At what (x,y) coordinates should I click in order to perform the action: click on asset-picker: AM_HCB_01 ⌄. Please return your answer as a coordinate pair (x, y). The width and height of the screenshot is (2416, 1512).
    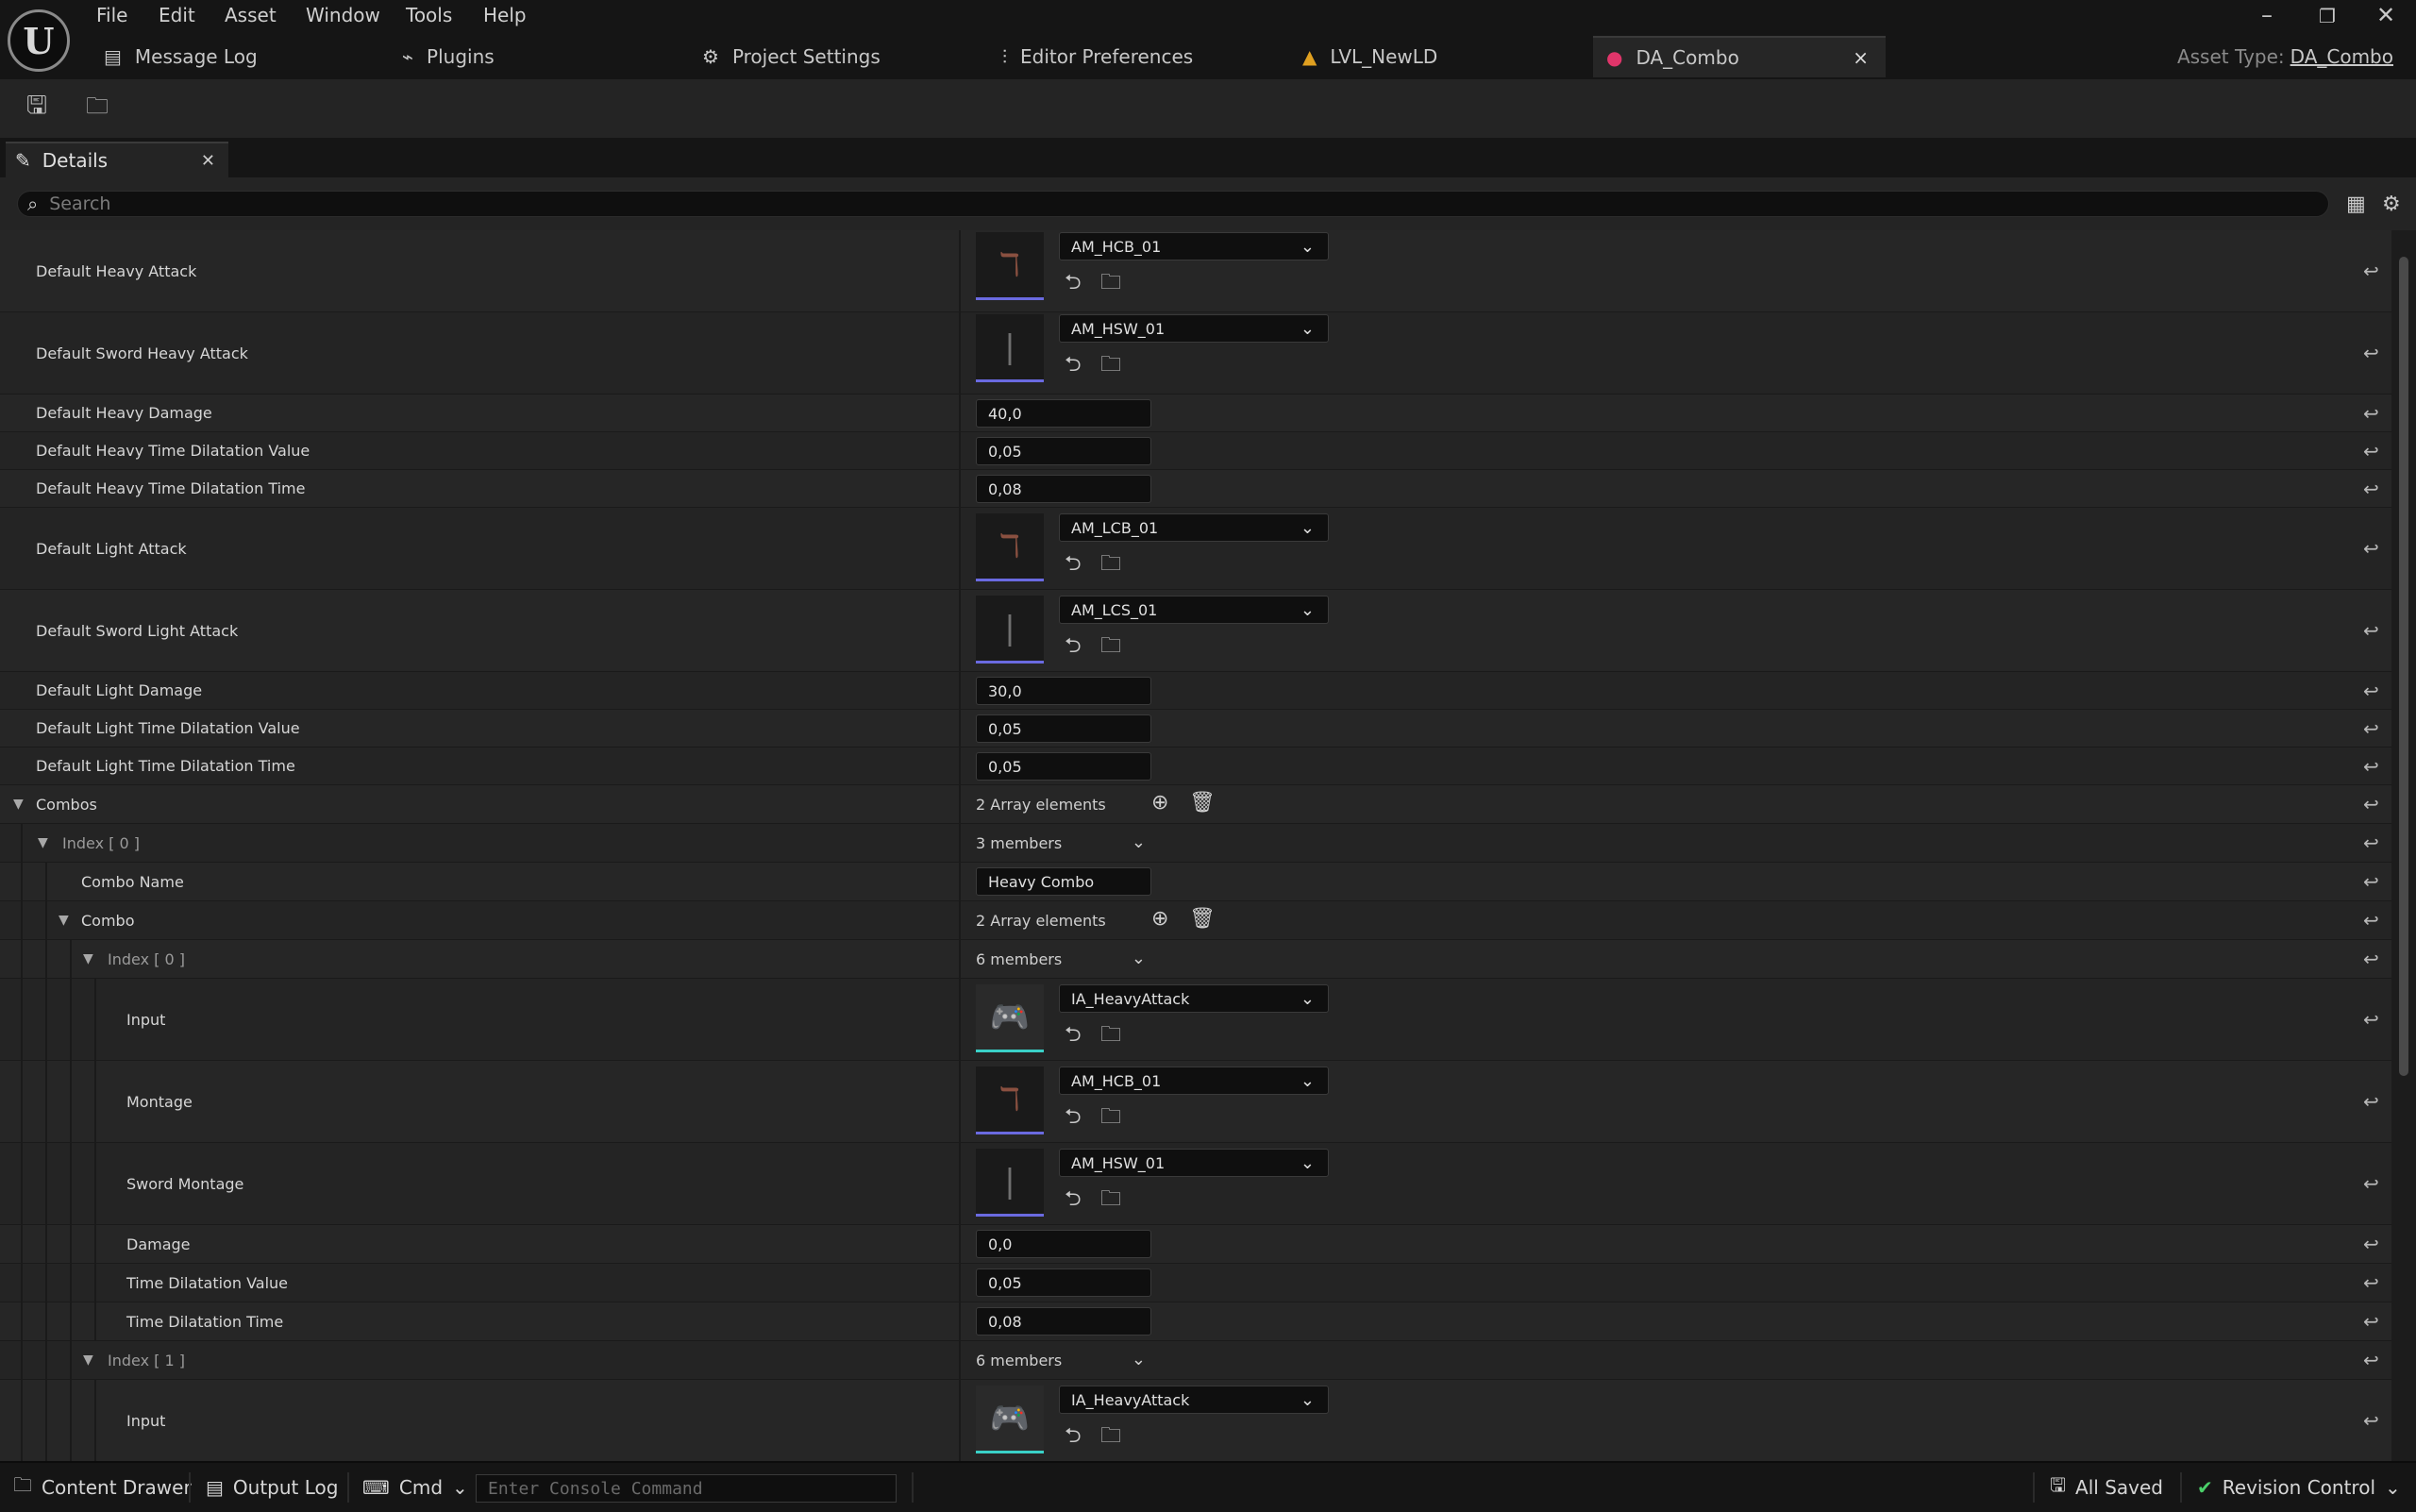
    Looking at the image, I should click on (1194, 1081).